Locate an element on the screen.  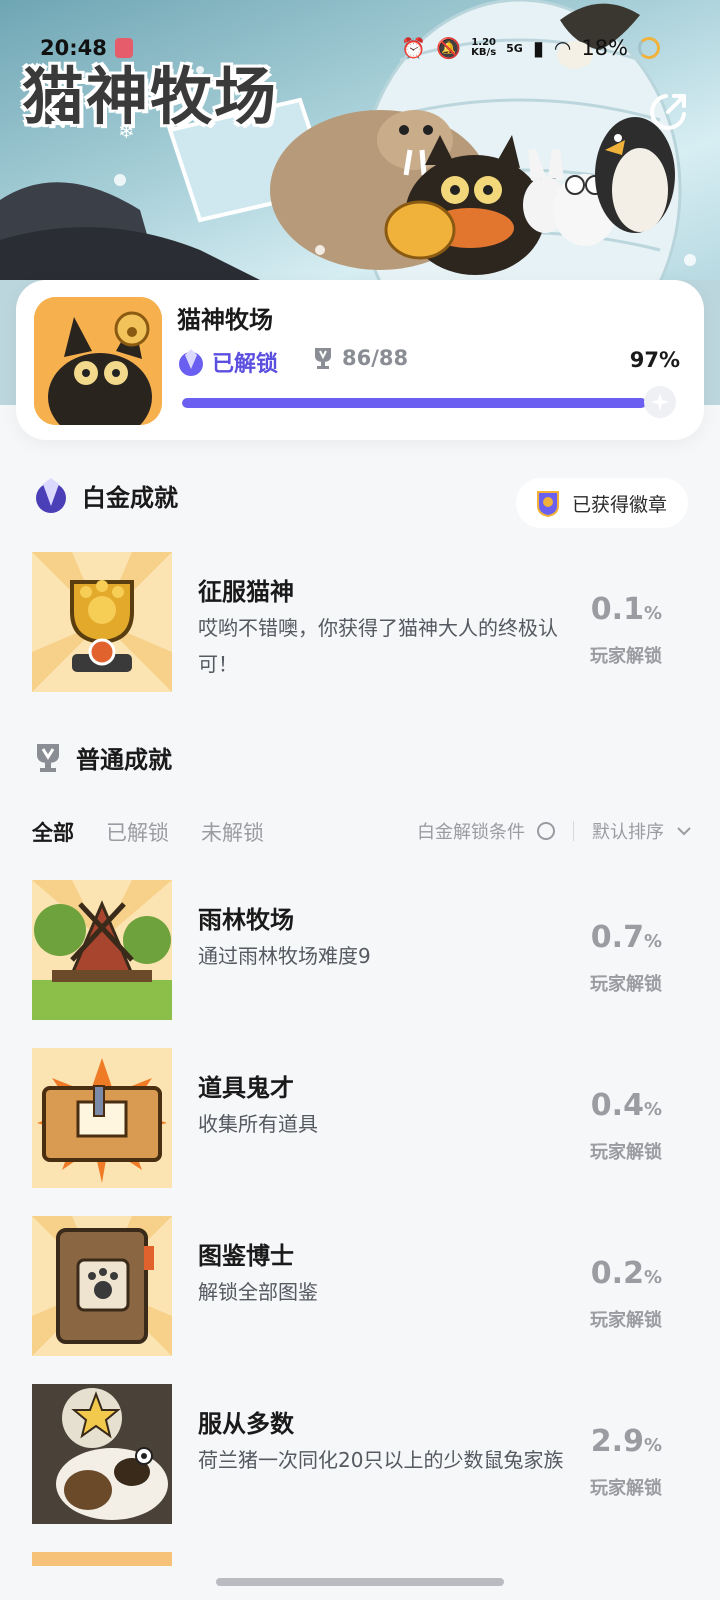
achievement-item: 道具鬼才 收集所有道具 0.4% 玩家解锁 is located at coordinates (362, 1118).